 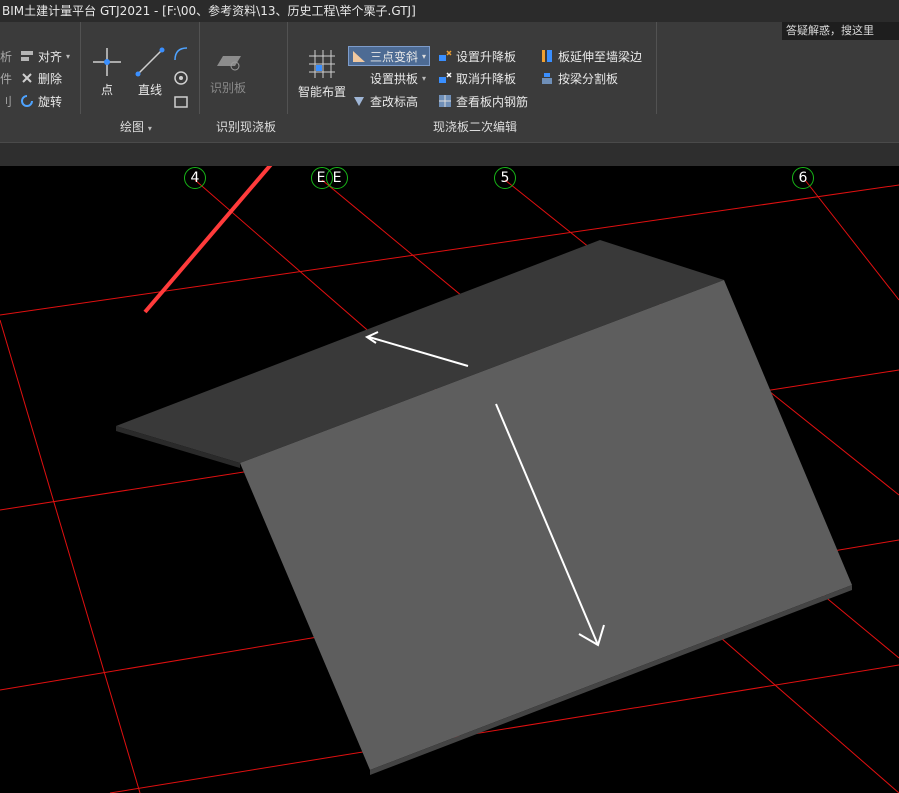 I want to click on line-button: 直线, so click(x=150, y=72).